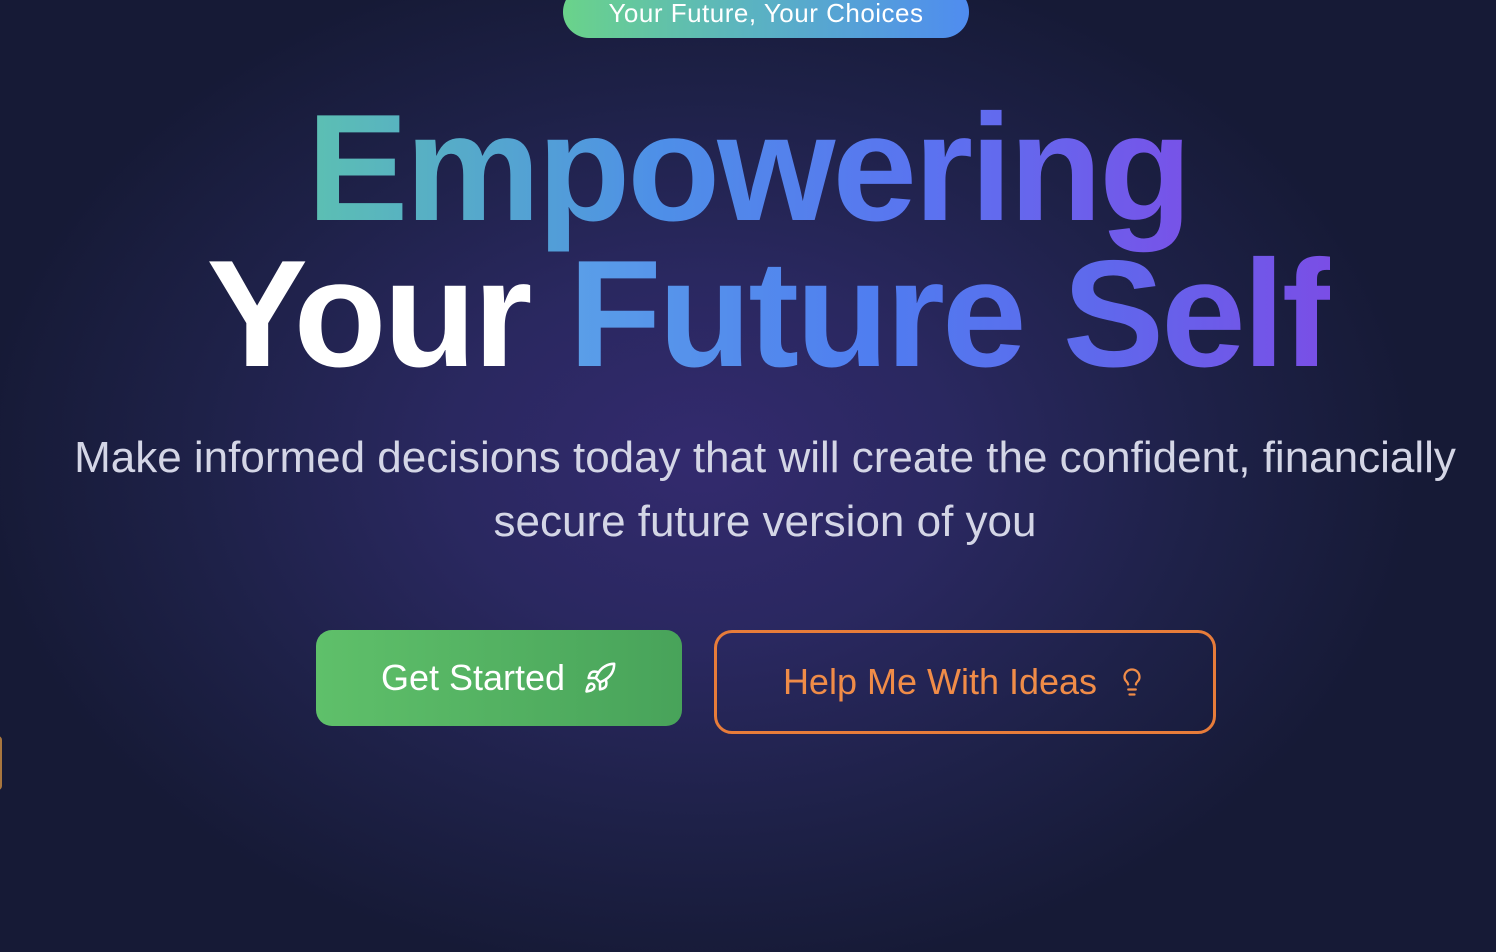 The height and width of the screenshot is (952, 1496). I want to click on help-me-with-ideas-label: Help Me With Ideas, so click(940, 681).